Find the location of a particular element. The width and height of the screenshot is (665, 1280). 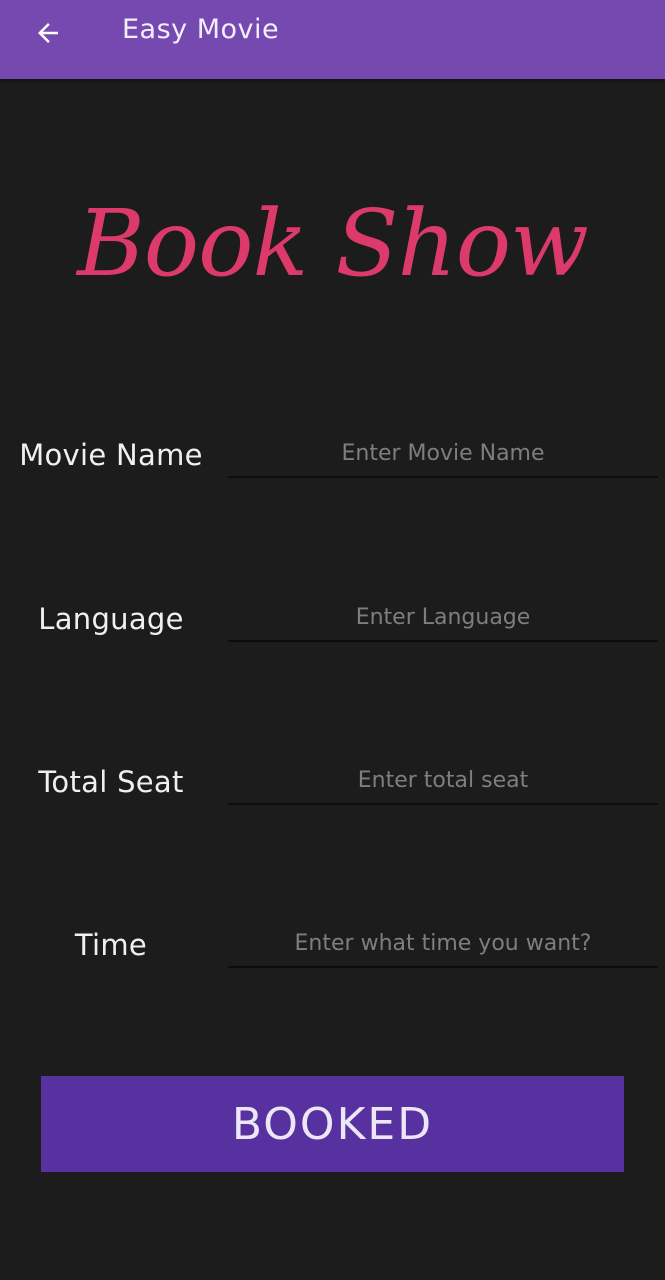

booked-button: BOOKED is located at coordinates (332, 1124).